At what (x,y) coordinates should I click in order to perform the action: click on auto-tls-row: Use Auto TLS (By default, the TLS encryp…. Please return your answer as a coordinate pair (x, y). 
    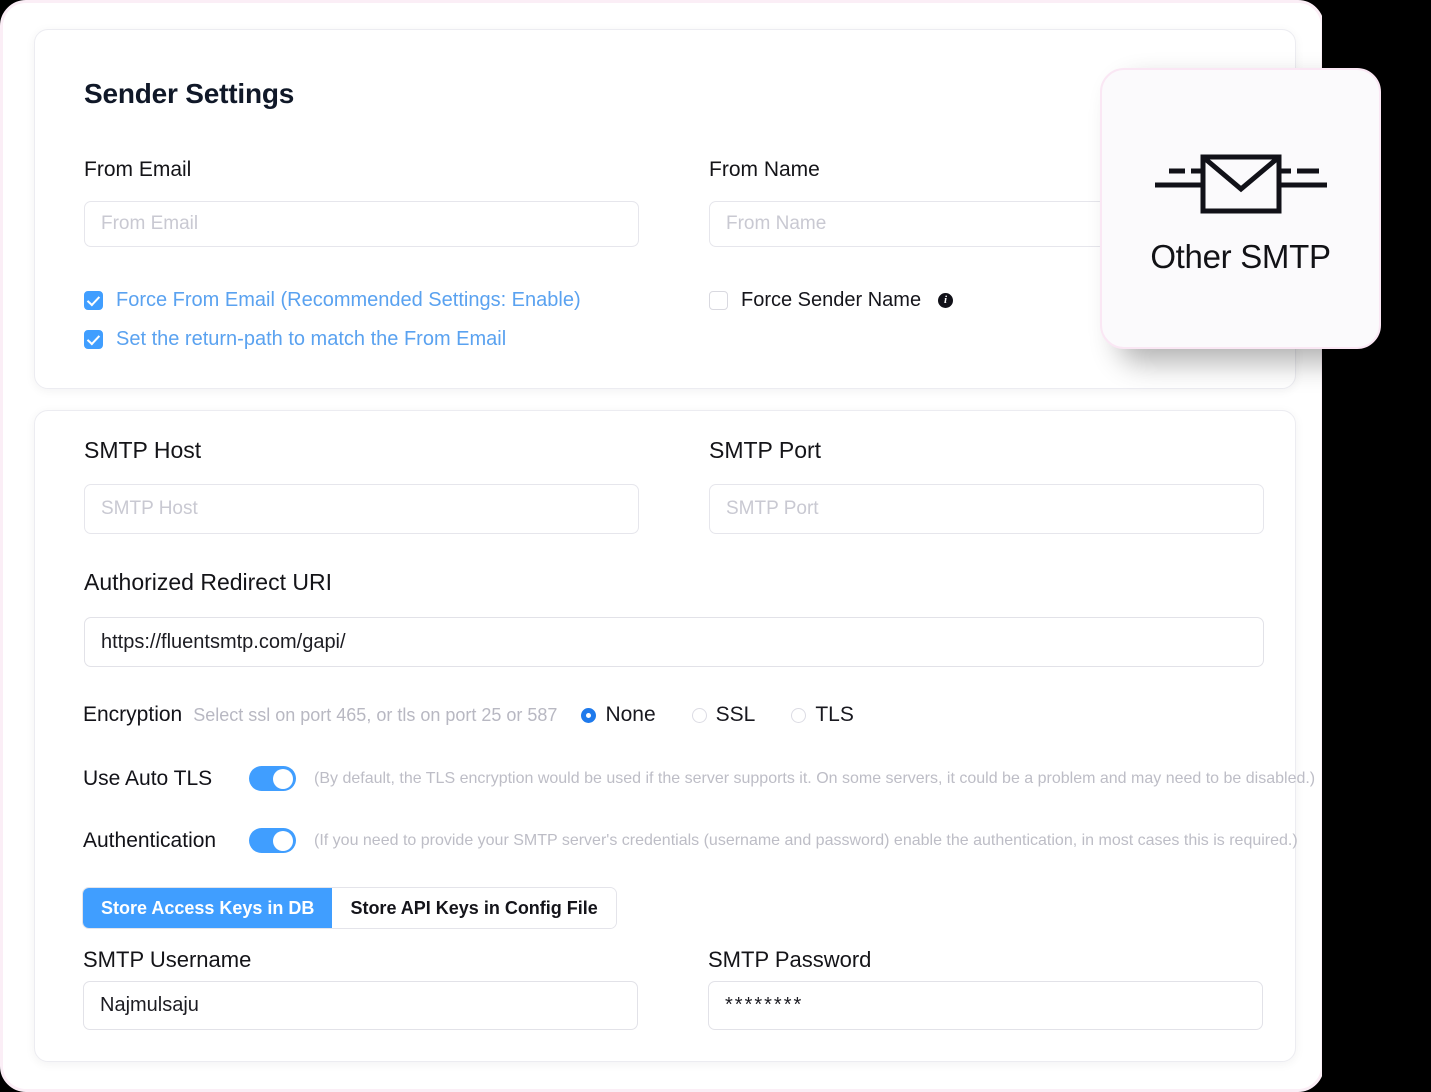
    Looking at the image, I should click on (699, 778).